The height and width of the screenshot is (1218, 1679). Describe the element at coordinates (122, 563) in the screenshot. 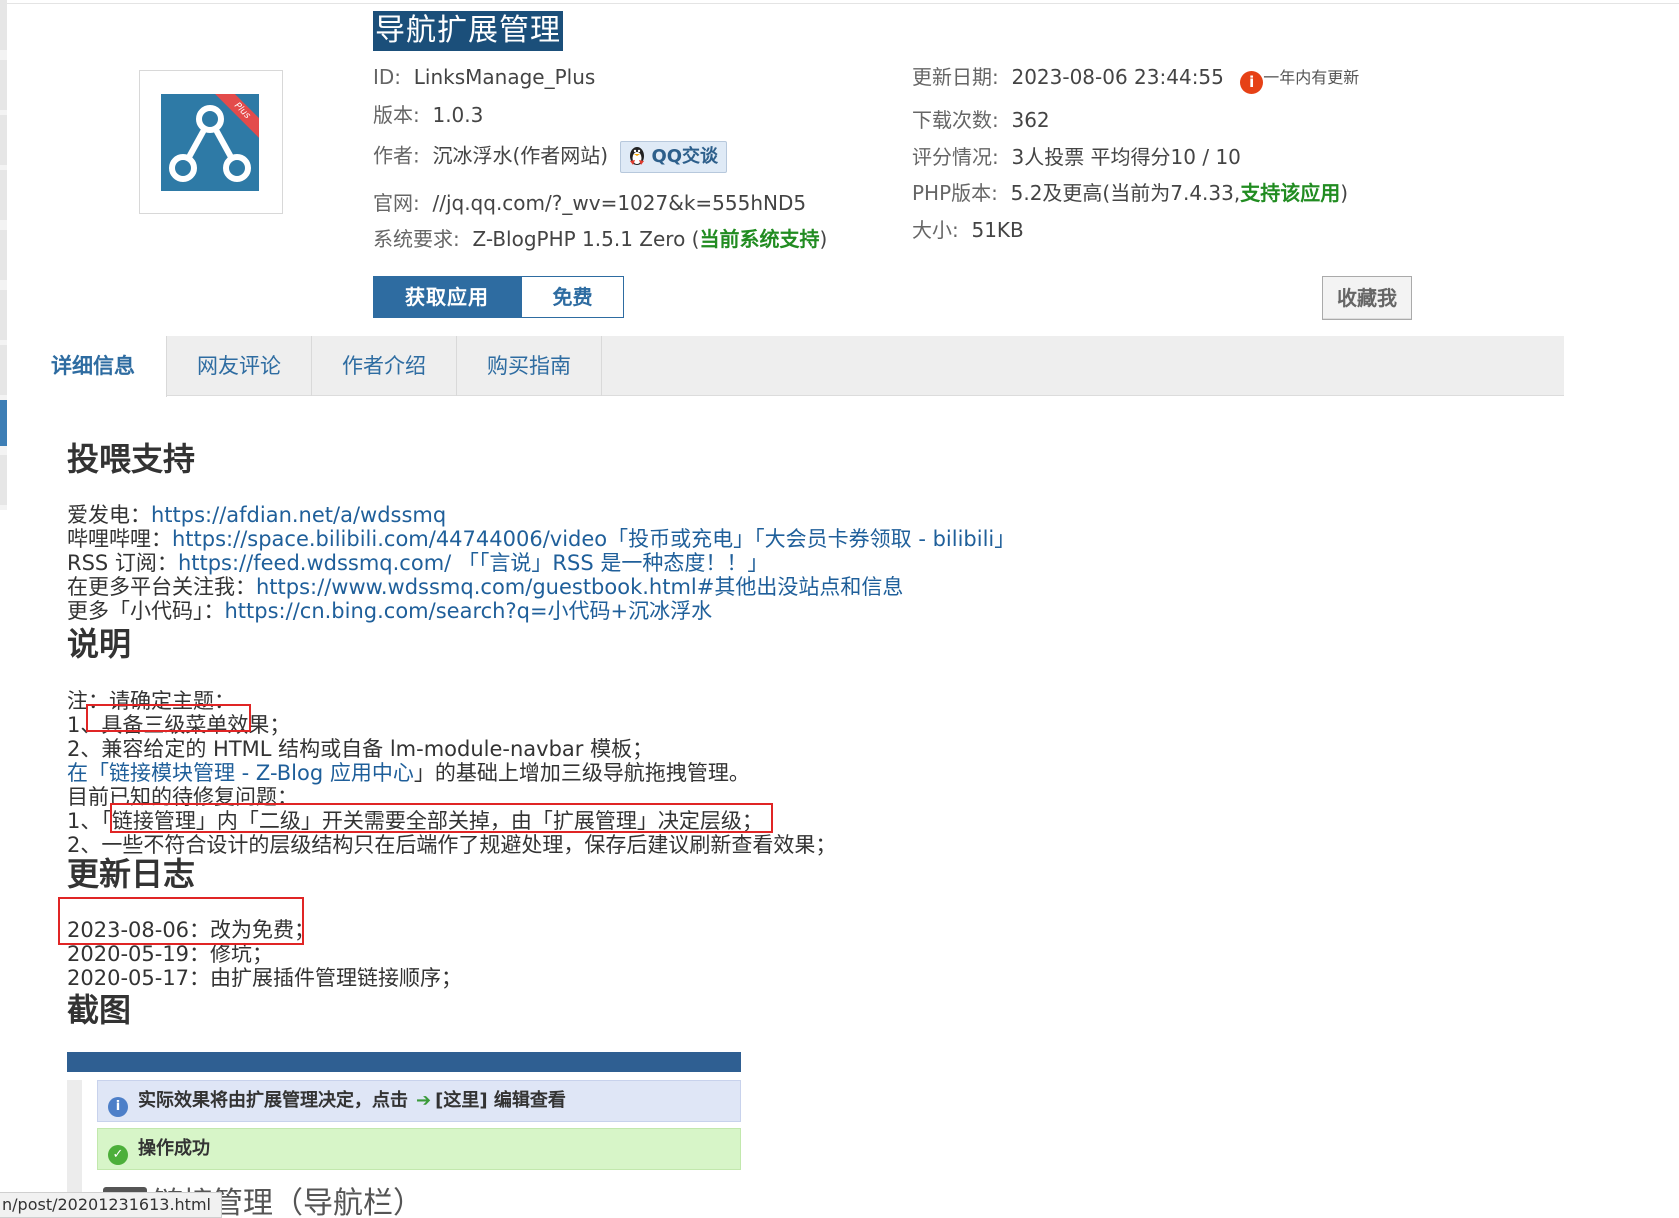

I see `support-prefix: RSS 订阅：` at that location.